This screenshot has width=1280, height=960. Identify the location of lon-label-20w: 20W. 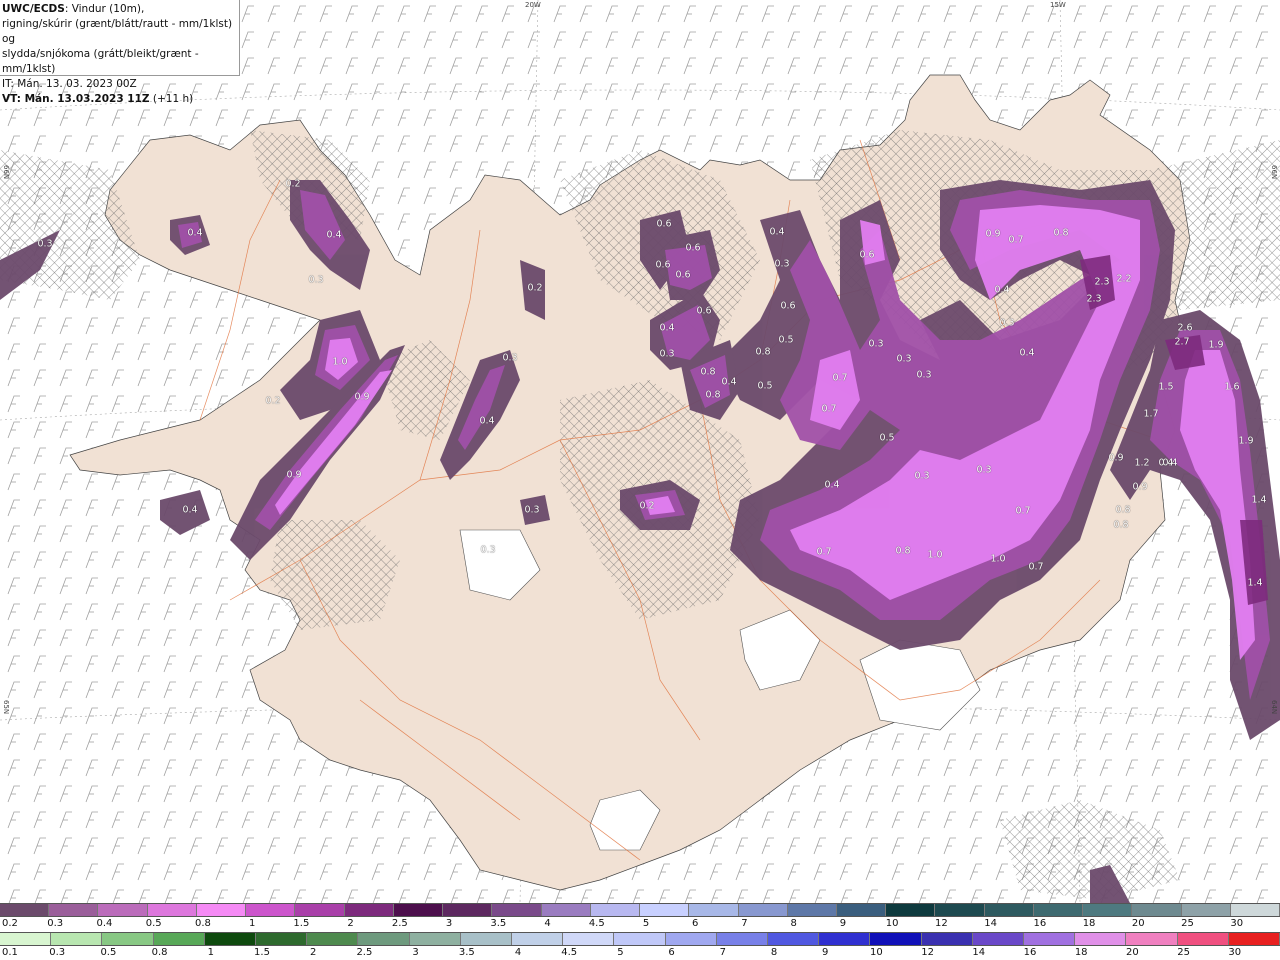
(533, 5).